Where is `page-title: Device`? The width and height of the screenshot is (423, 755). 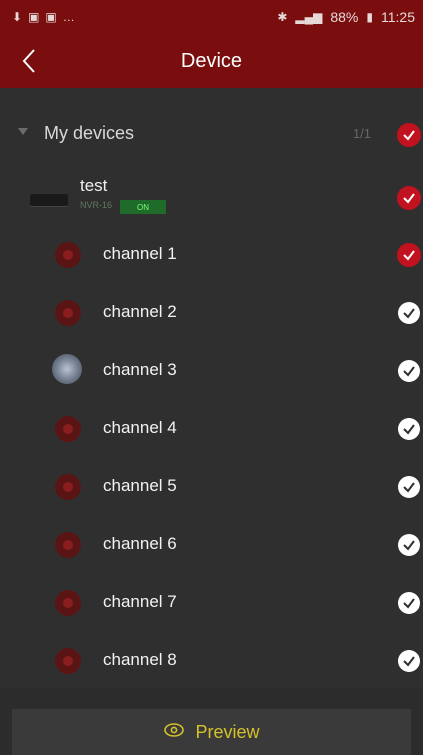 page-title: Device is located at coordinates (211, 60).